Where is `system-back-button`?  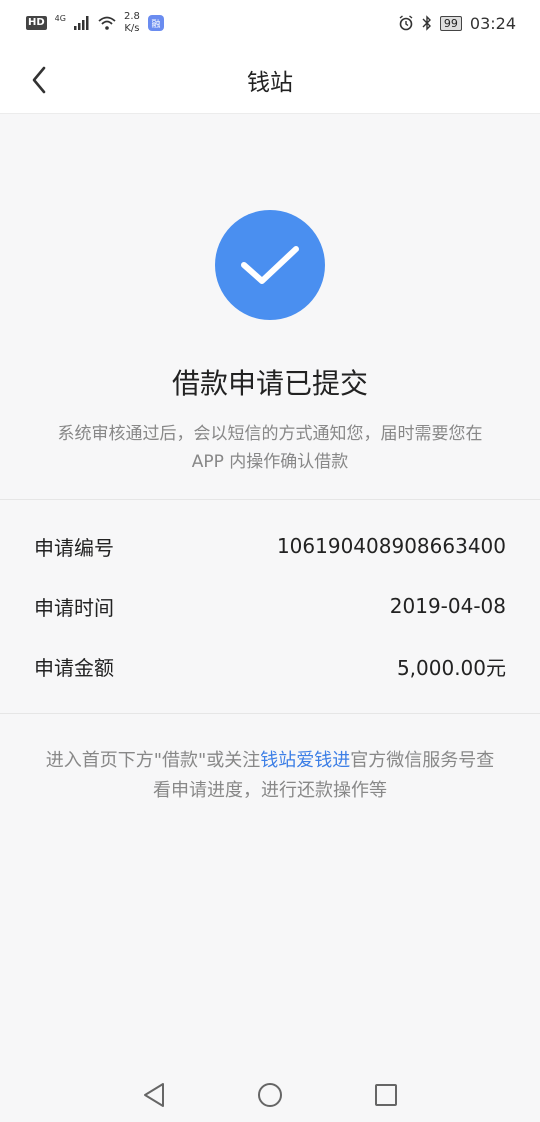
system-back-button is located at coordinates (154, 1095).